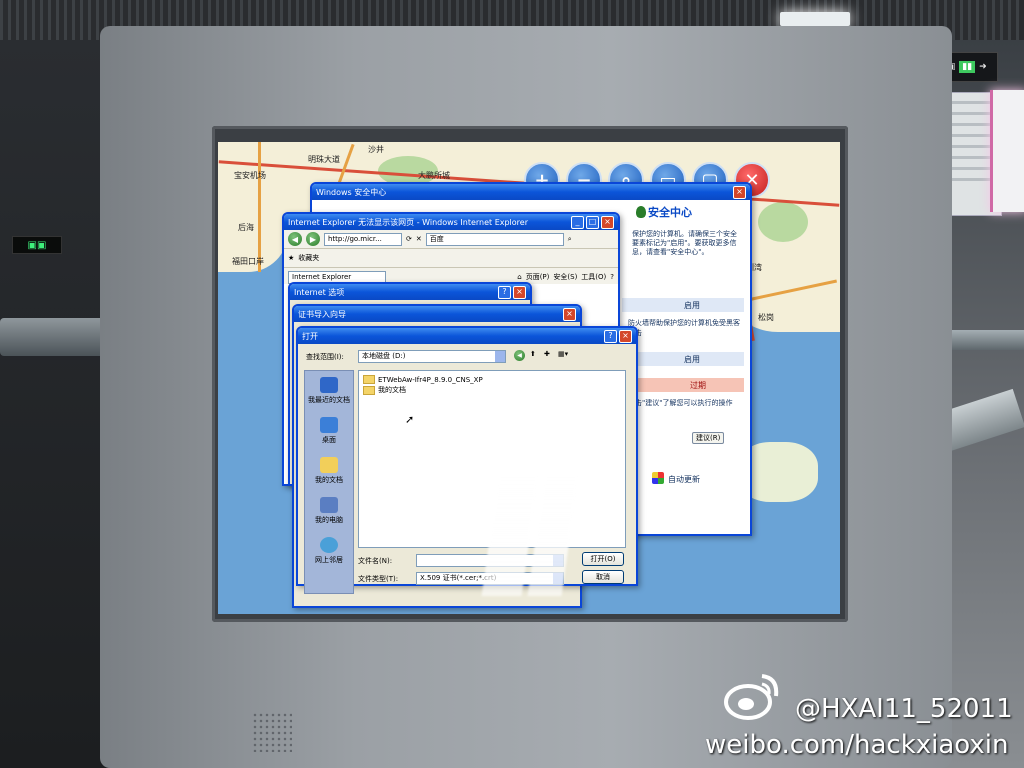 This screenshot has height=768, width=1024. Describe the element at coordinates (430, 379) in the screenshot. I see `file-name: ETWebAw-Ifr4P_8.9.0_CNS_XP` at that location.